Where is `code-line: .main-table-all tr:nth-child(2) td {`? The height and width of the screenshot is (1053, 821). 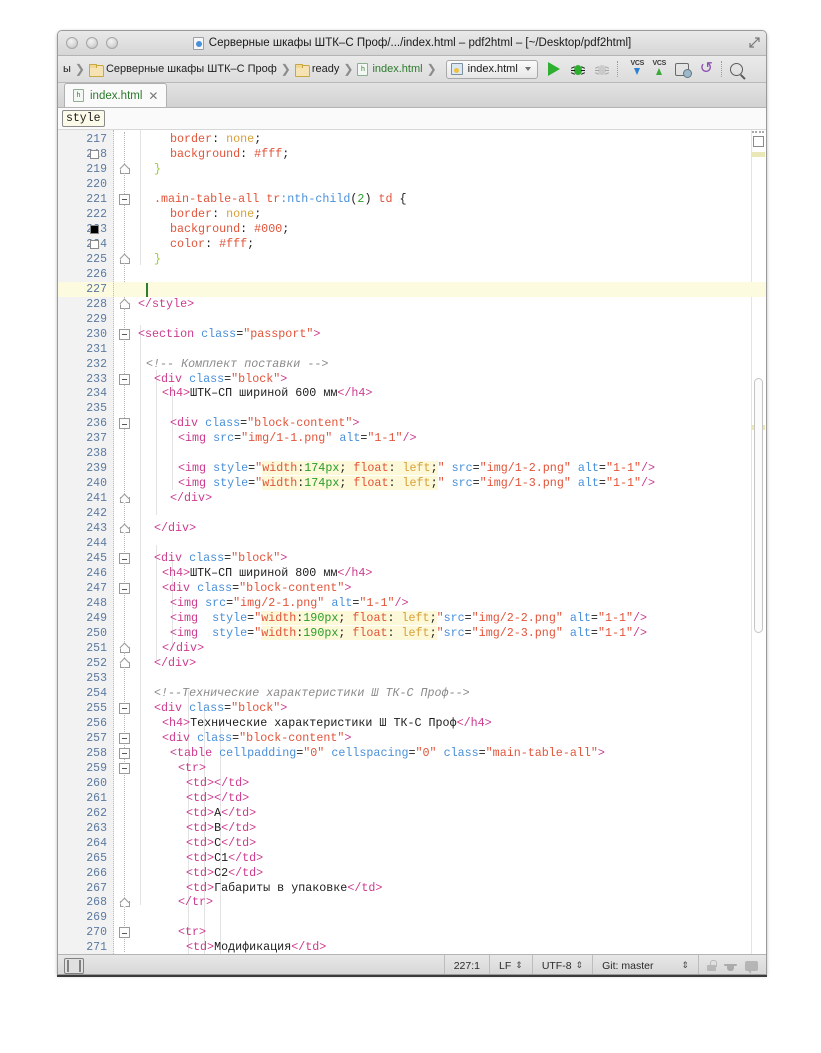
code-line: .main-table-all tr:nth-child(2) td { is located at coordinates (280, 199).